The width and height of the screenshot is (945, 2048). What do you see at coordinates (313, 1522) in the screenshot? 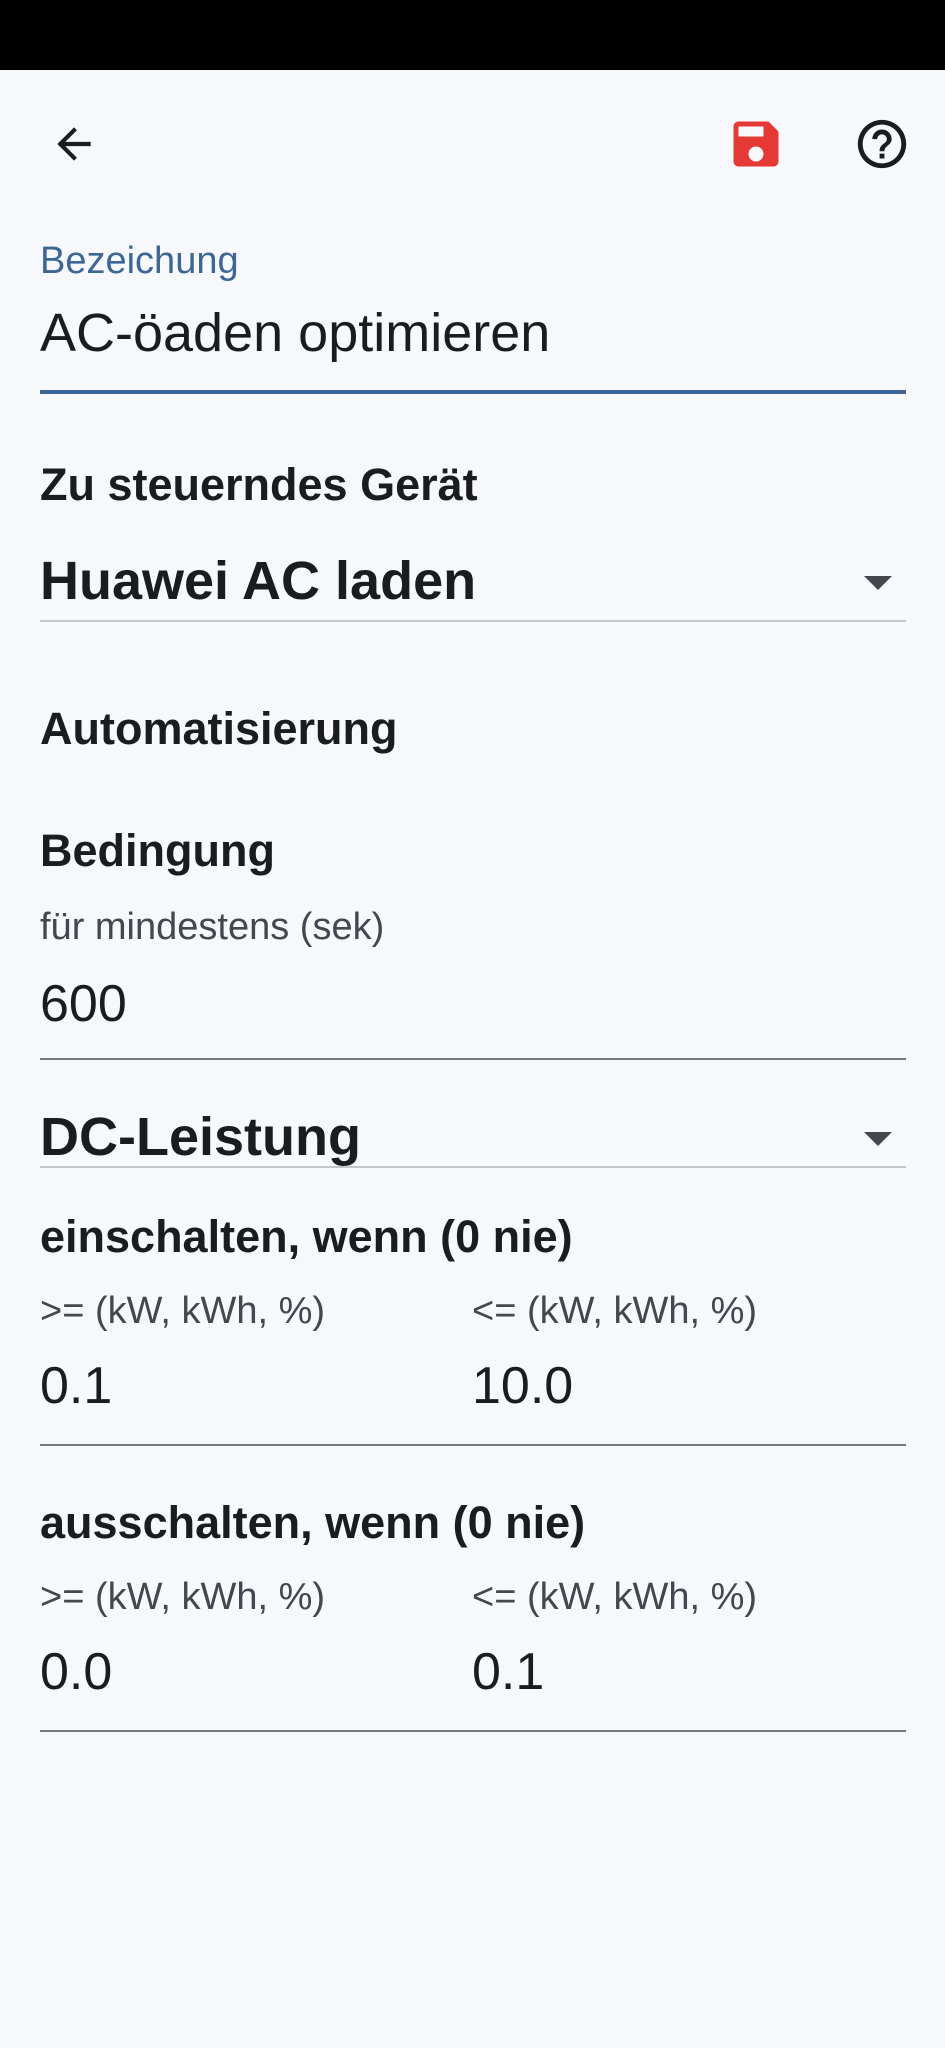
I see `switch-off-heading: ausschalten, wenn (0 nie)` at bounding box center [313, 1522].